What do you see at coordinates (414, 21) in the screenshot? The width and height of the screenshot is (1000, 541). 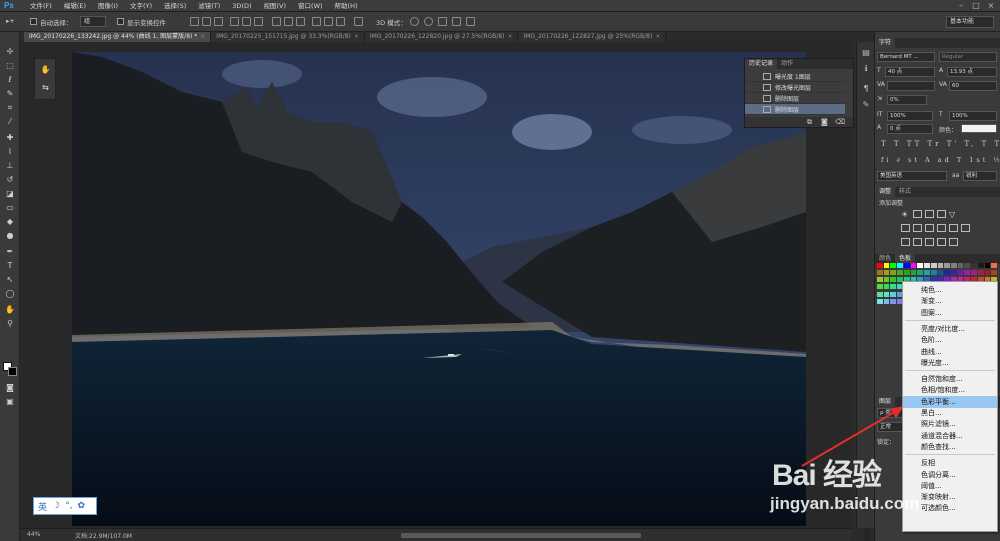 I see `3d-rotate-icon` at bounding box center [414, 21].